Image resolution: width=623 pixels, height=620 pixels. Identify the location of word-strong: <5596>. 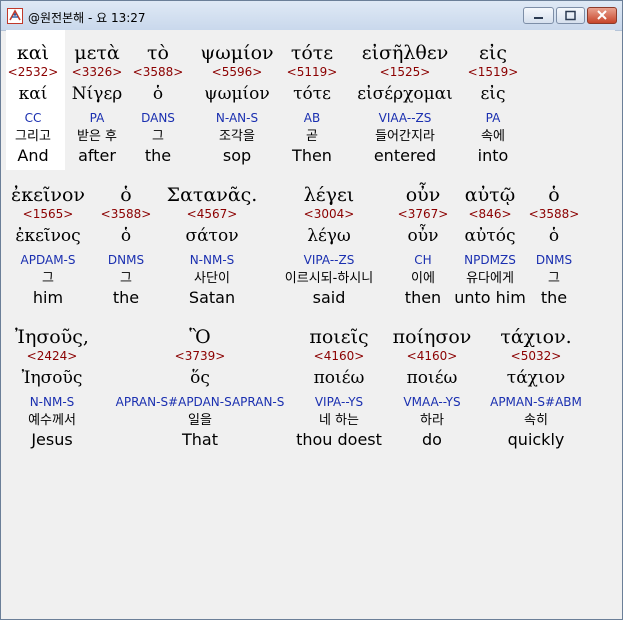
(237, 72).